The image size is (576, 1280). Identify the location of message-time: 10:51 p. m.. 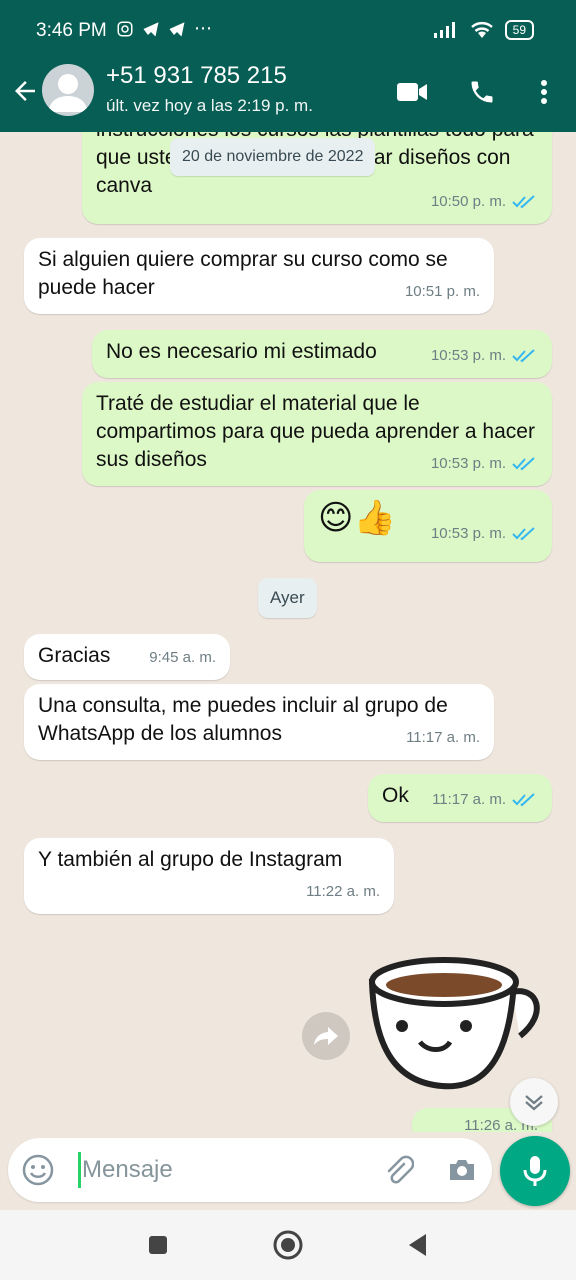
(442, 291).